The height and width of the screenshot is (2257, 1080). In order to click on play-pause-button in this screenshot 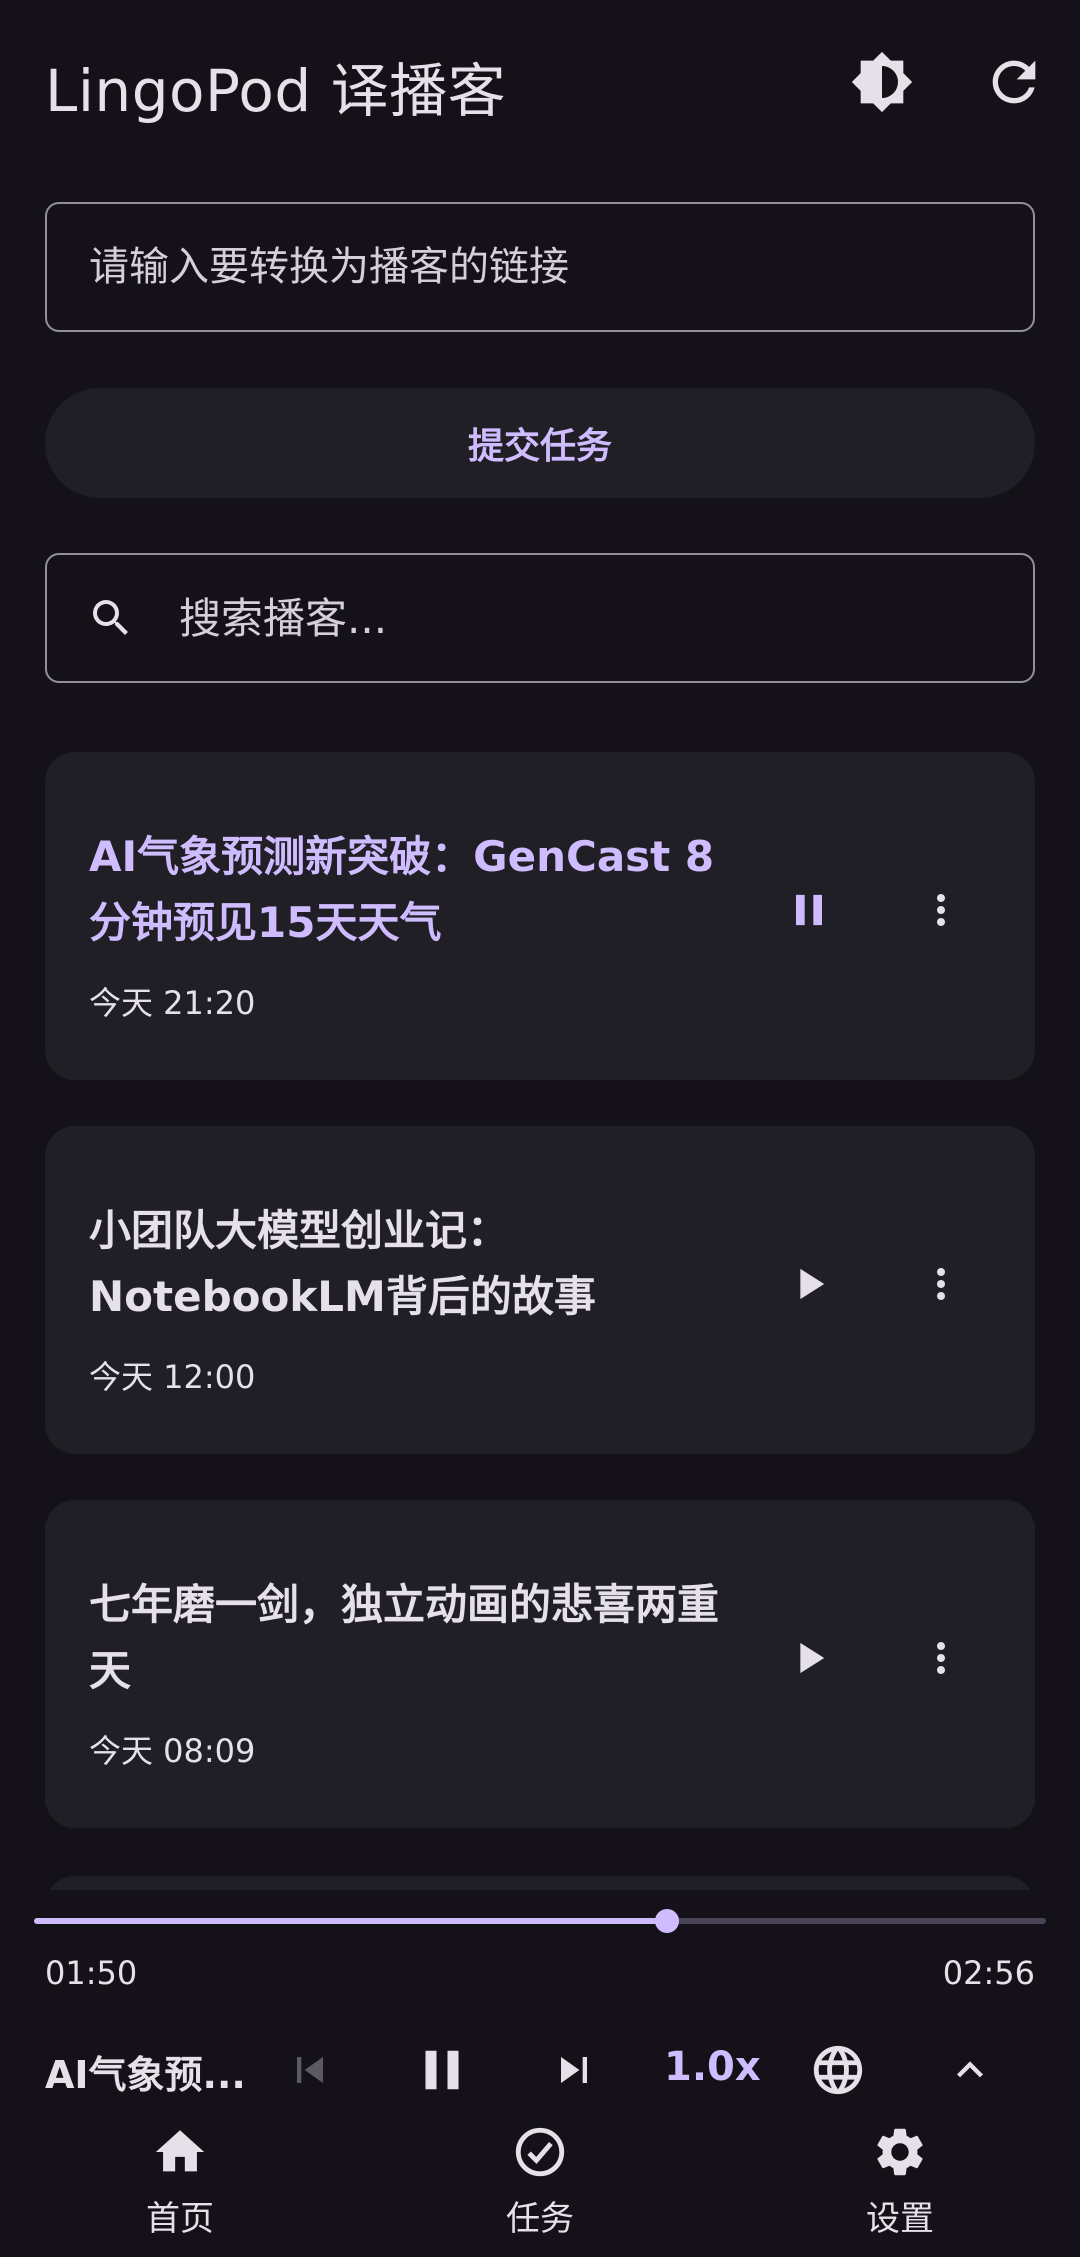, I will do `click(442, 2070)`.